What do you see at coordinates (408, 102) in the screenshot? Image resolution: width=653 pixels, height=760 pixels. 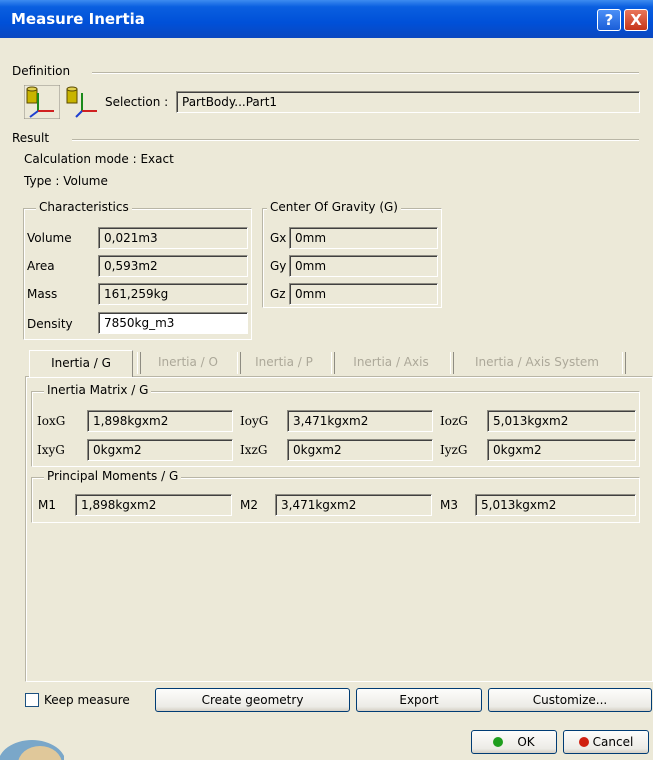 I see `selection-field: PartBody...Part1` at bounding box center [408, 102].